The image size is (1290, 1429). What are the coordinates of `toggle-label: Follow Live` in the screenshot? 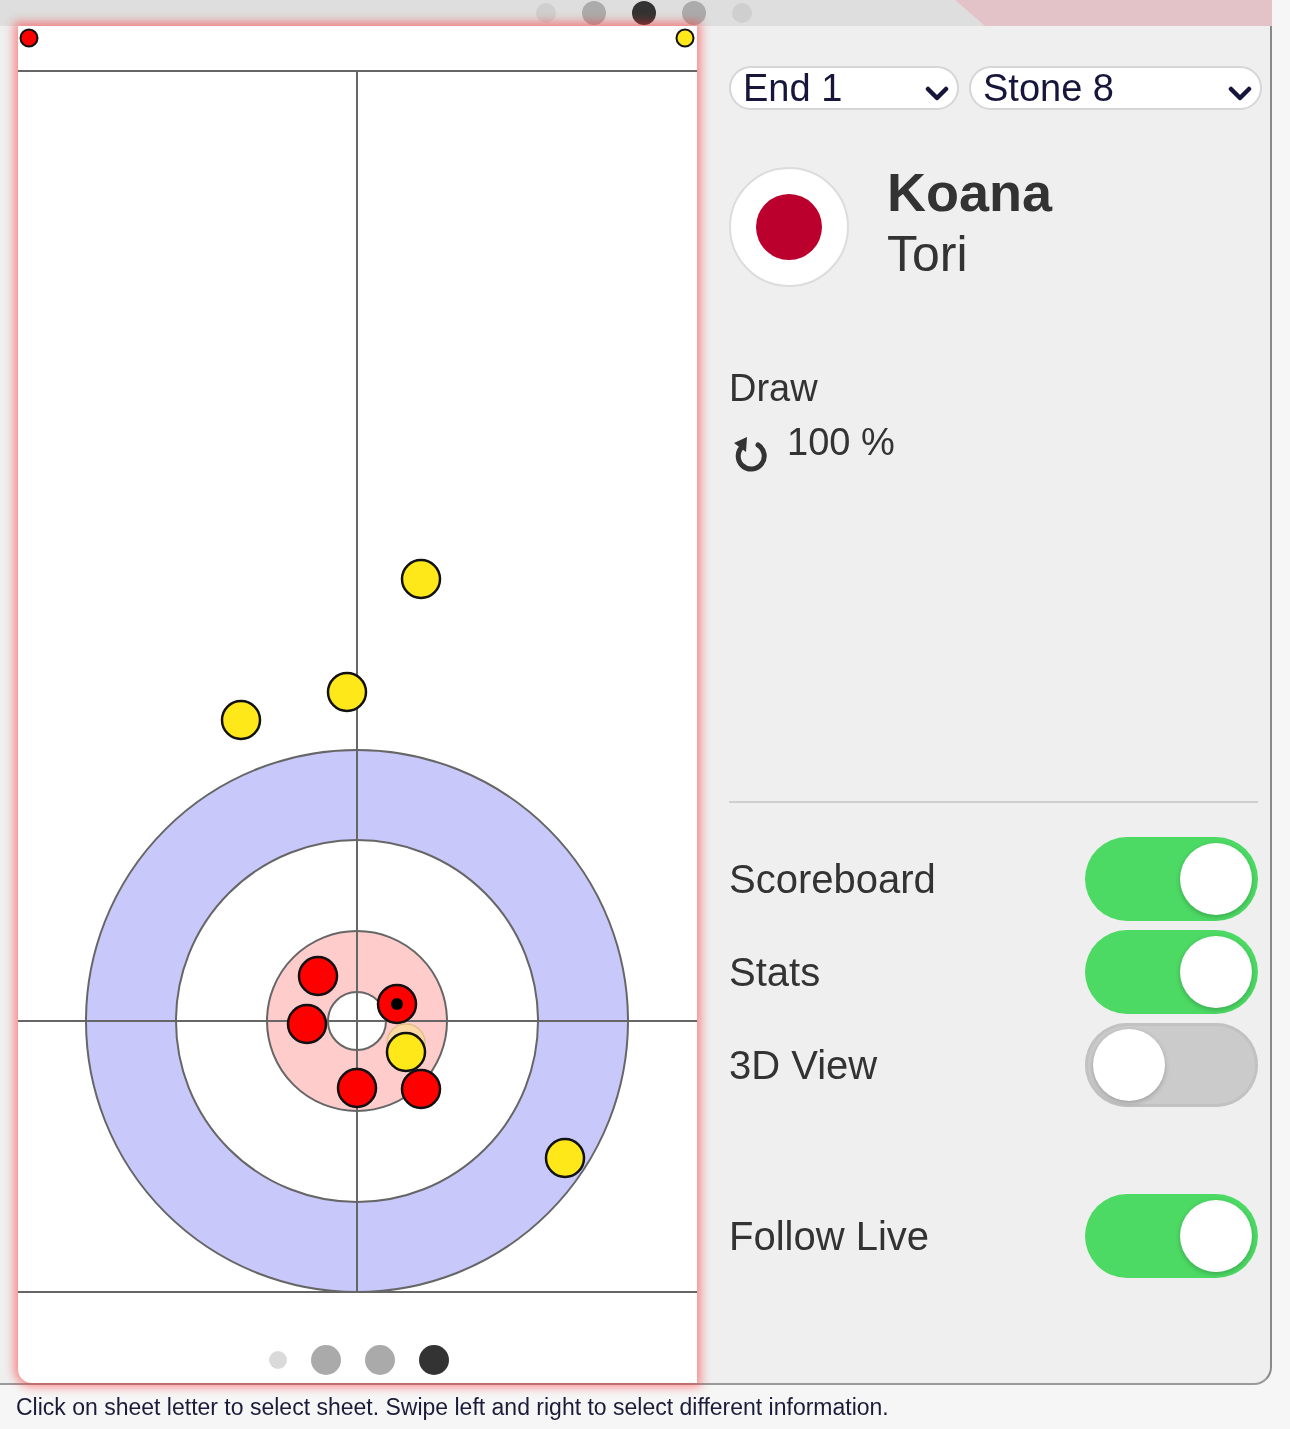 It's located at (829, 1236).